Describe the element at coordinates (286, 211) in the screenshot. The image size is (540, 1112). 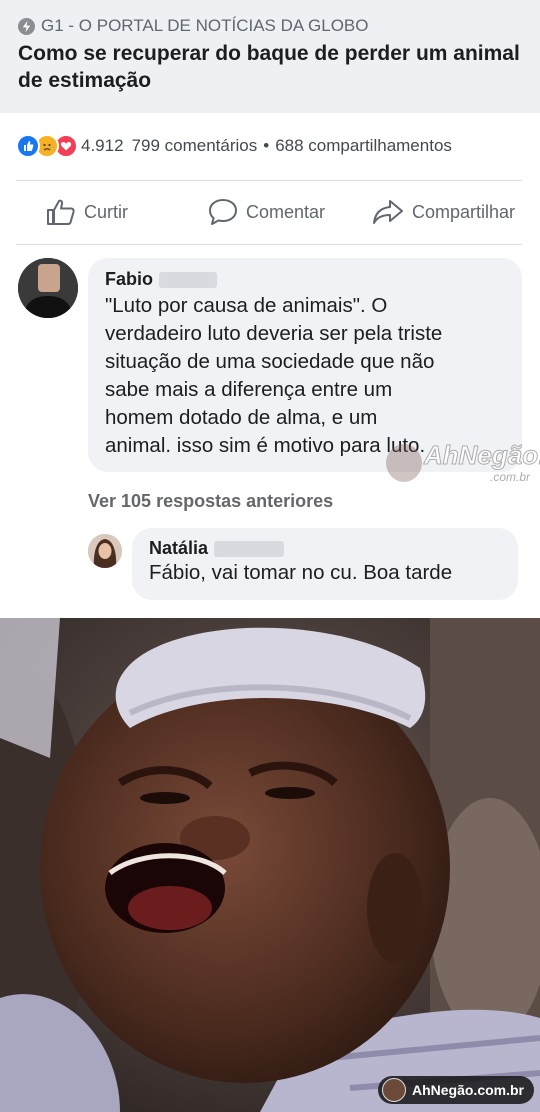
I see `comment-label: Comentar` at that location.